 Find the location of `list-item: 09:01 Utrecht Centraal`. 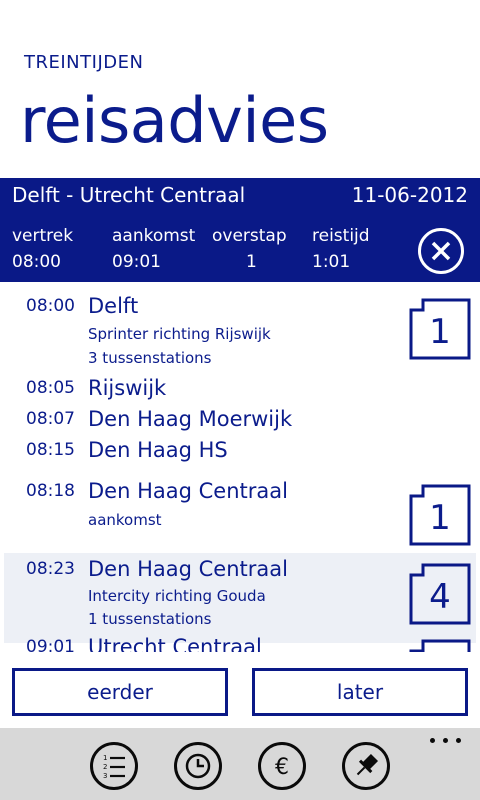

list-item: 09:01 Utrecht Centraal is located at coordinates (240, 643).